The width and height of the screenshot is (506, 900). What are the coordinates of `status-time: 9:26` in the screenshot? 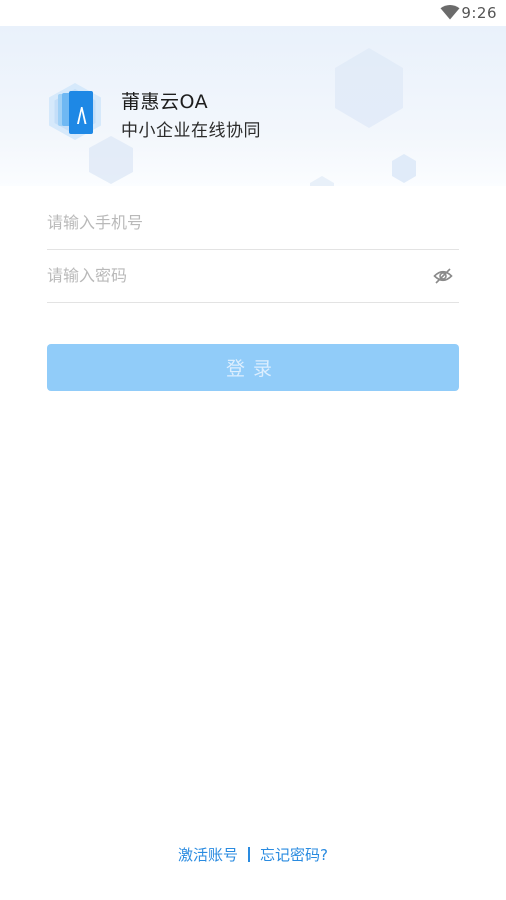 It's located at (479, 13).